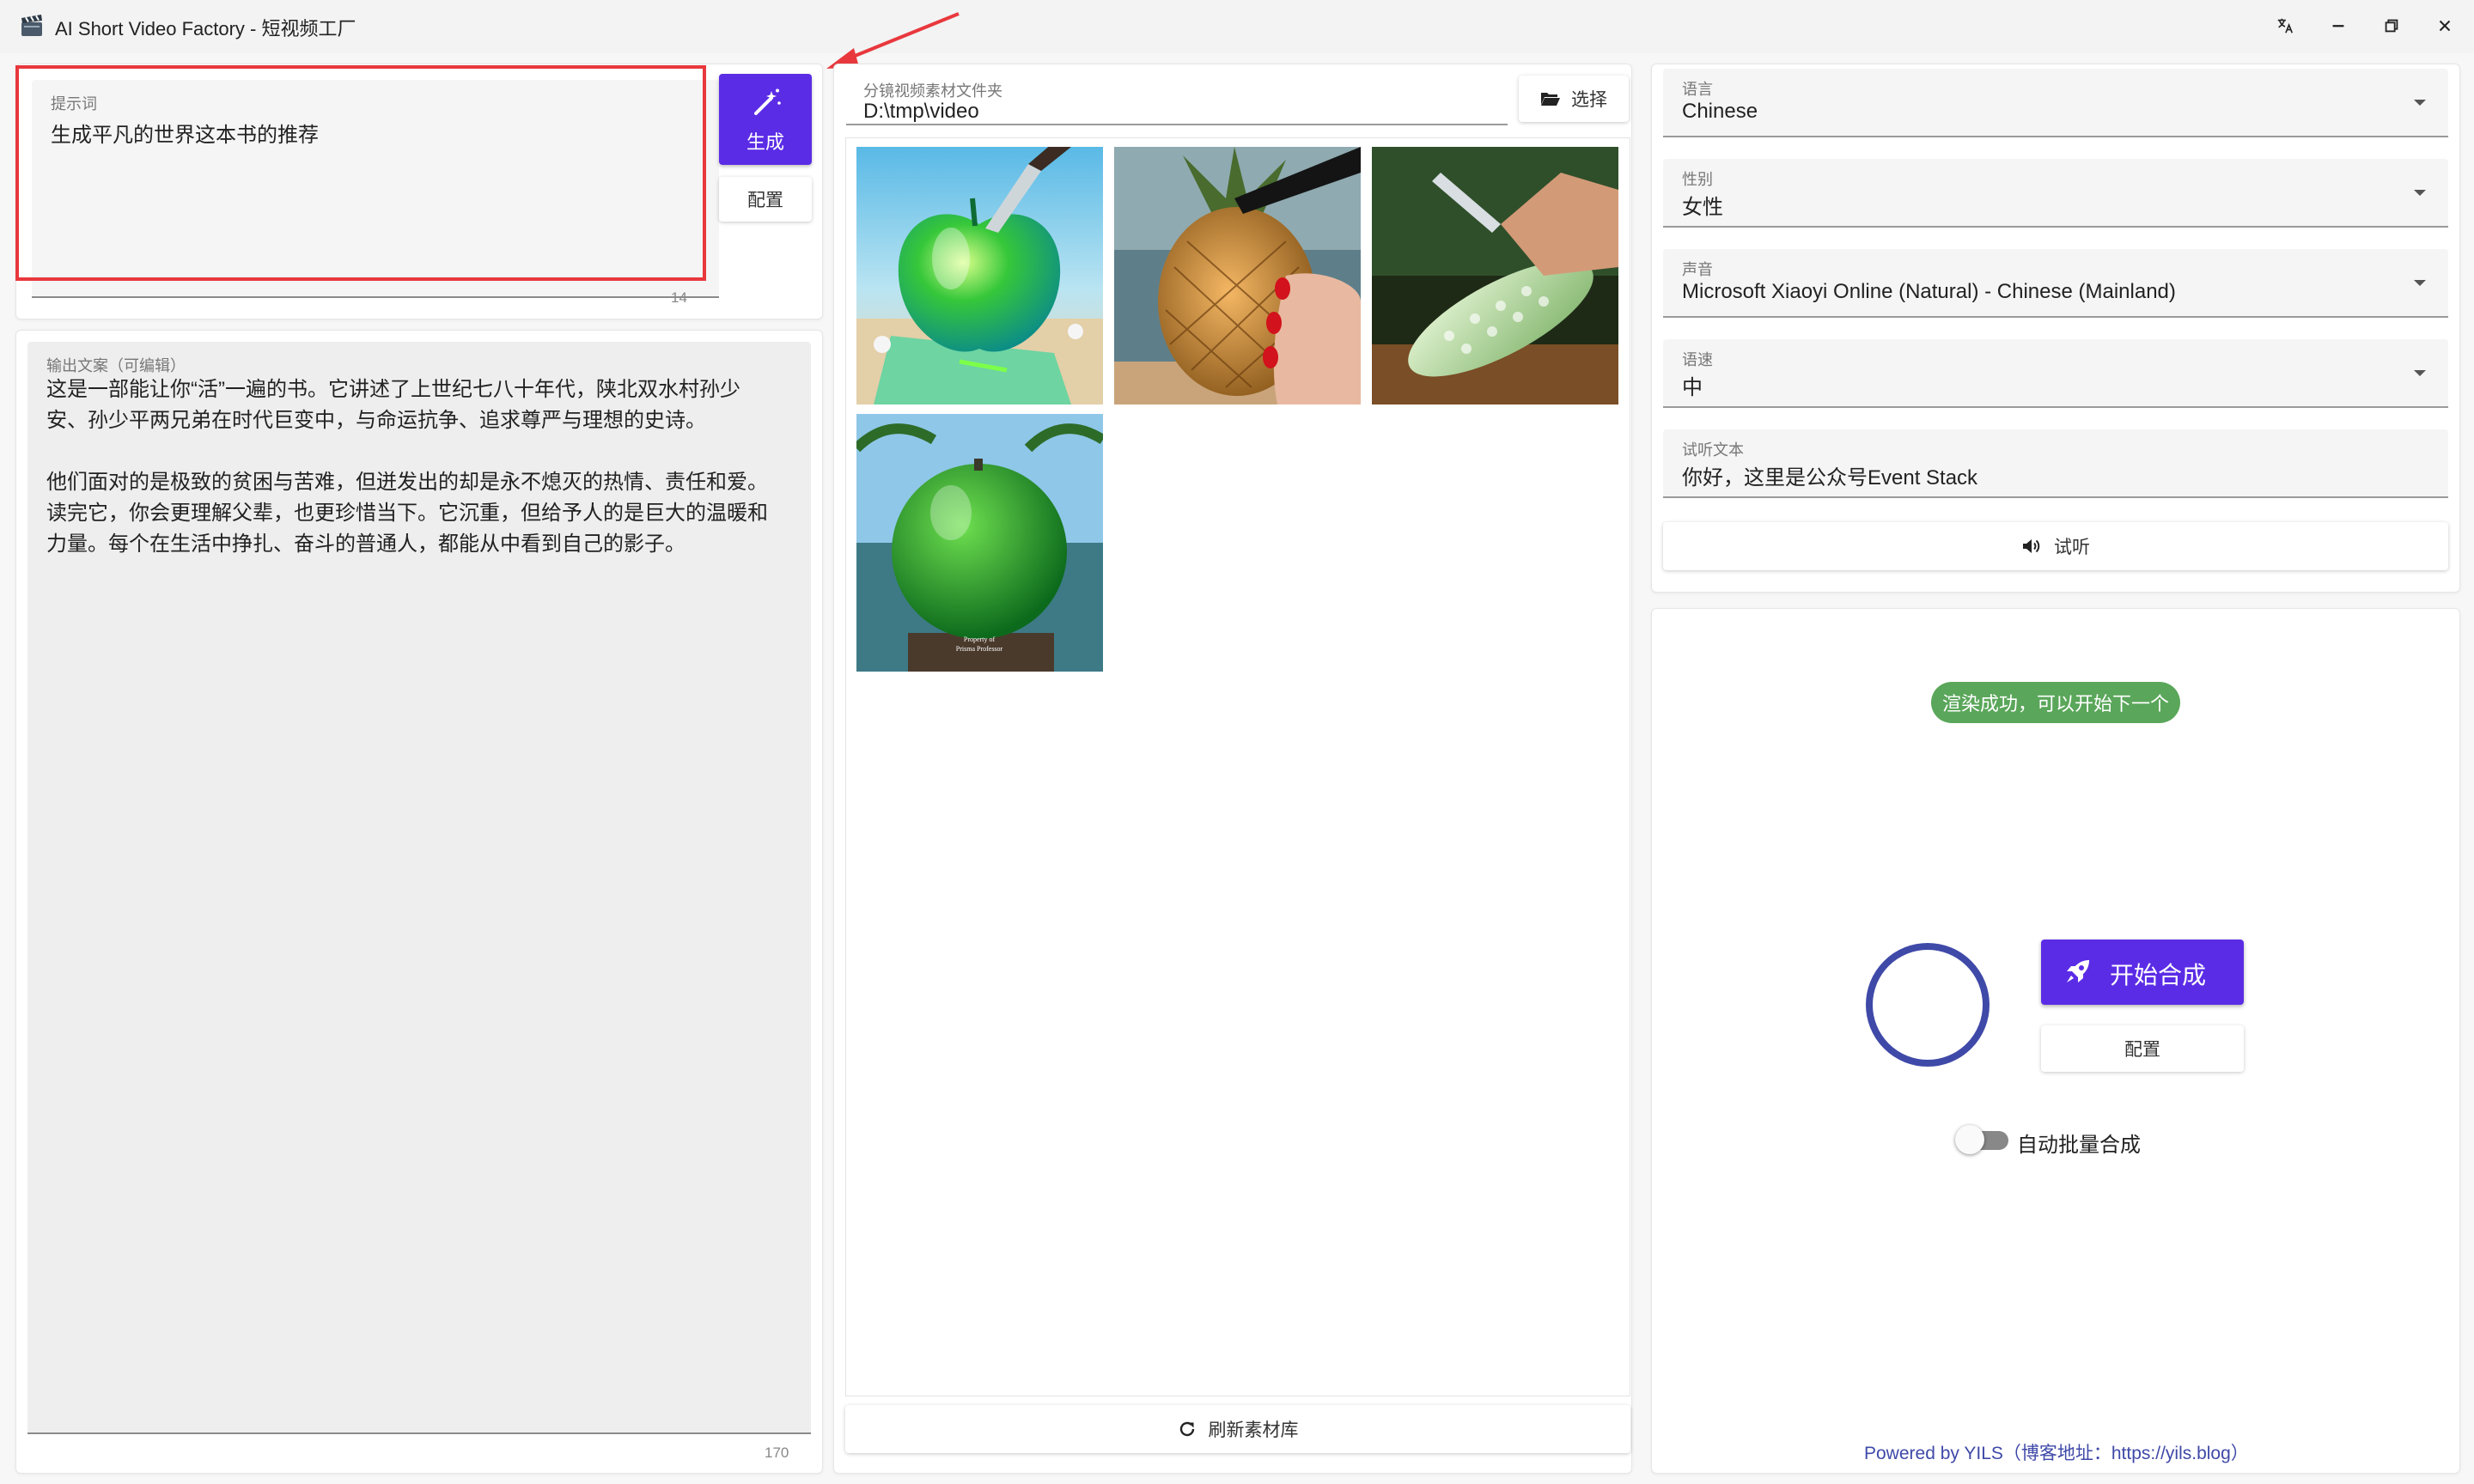 The width and height of the screenshot is (2474, 1484). I want to click on minimize-button, so click(2338, 26).